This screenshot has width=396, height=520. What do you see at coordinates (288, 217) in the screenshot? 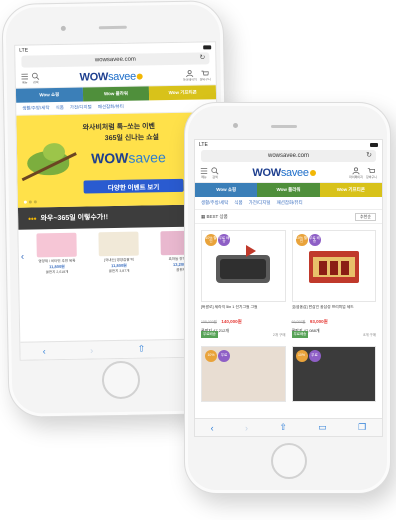
I see `best-section-header: ▦ BEST 상품 추천순` at bounding box center [288, 217].